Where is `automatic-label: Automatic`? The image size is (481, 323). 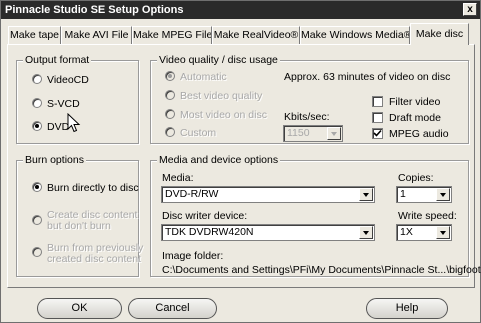 automatic-label: Automatic is located at coordinates (203, 77).